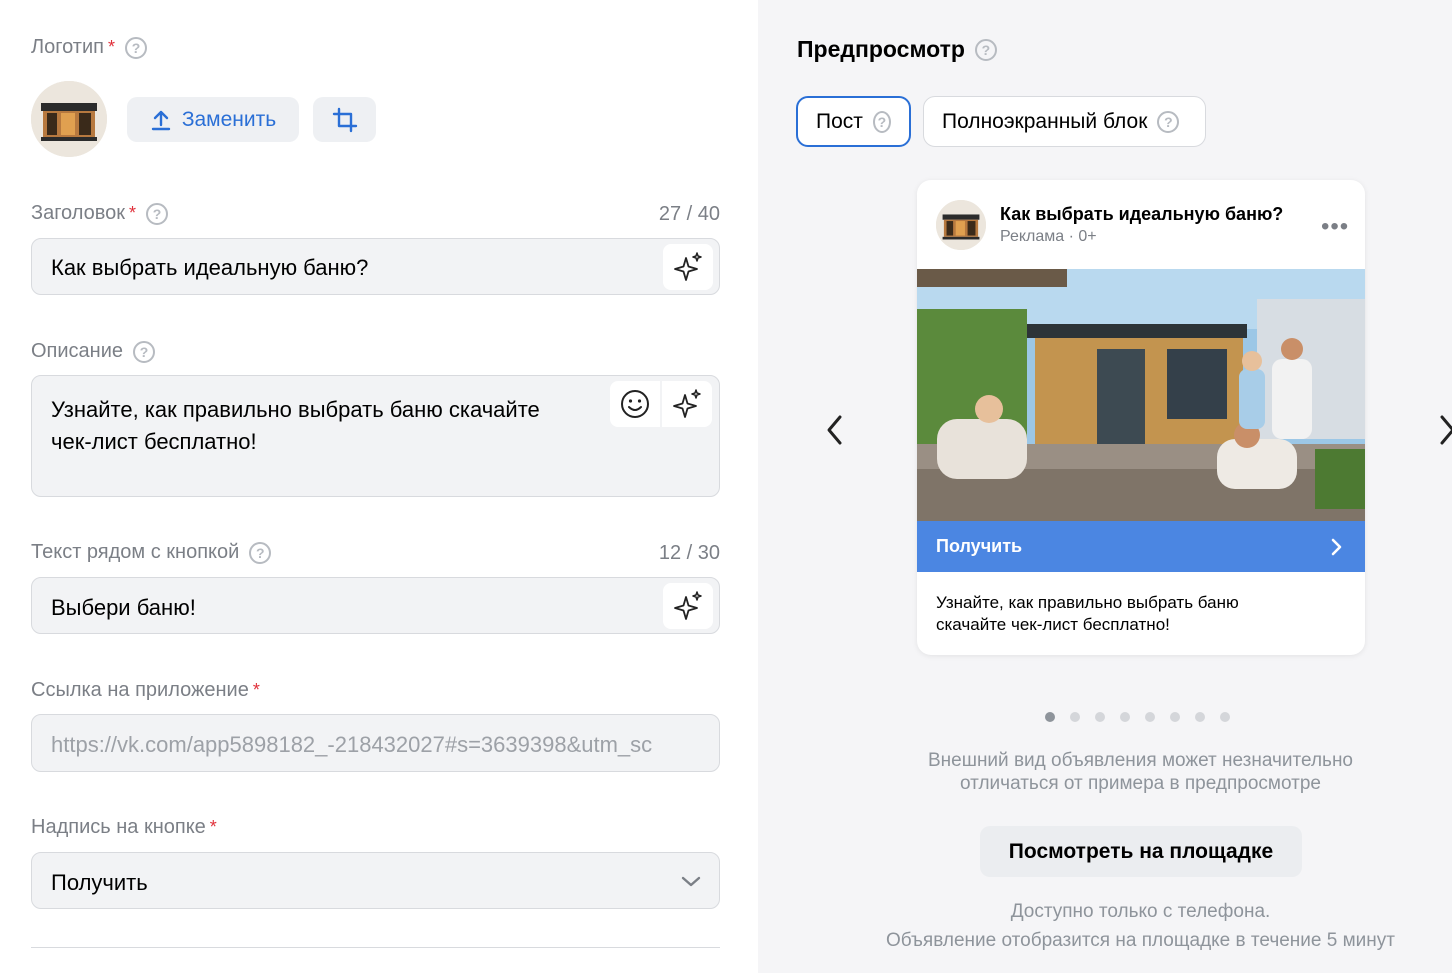 Image resolution: width=1452 pixels, height=973 pixels. Describe the element at coordinates (835, 430) in the screenshot. I see `chevron-left-icon` at that location.